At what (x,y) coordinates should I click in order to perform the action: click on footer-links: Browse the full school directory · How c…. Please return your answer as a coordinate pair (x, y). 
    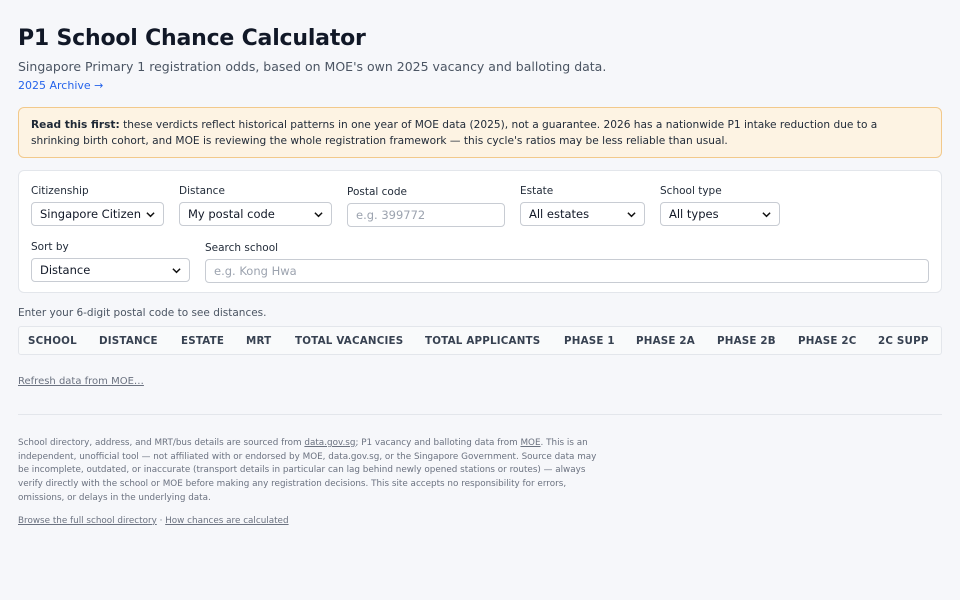
    Looking at the image, I should click on (480, 521).